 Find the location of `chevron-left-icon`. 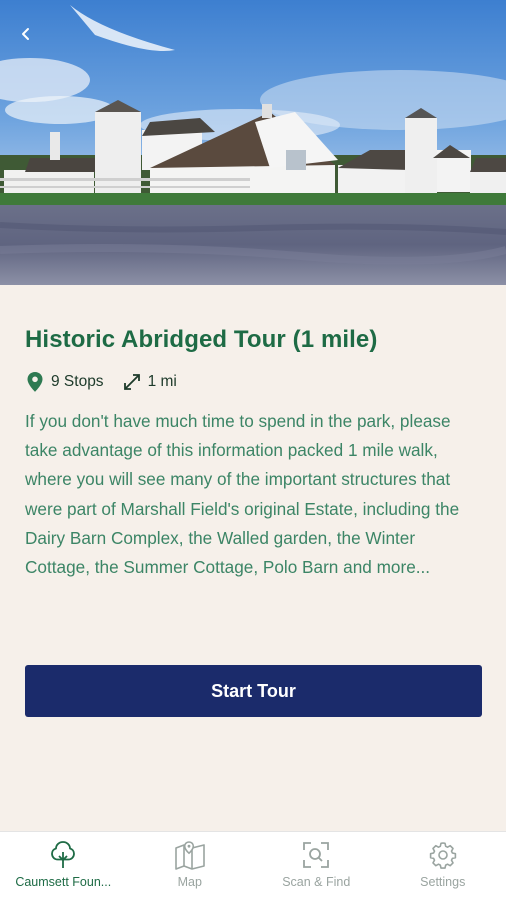

chevron-left-icon is located at coordinates (25, 34).